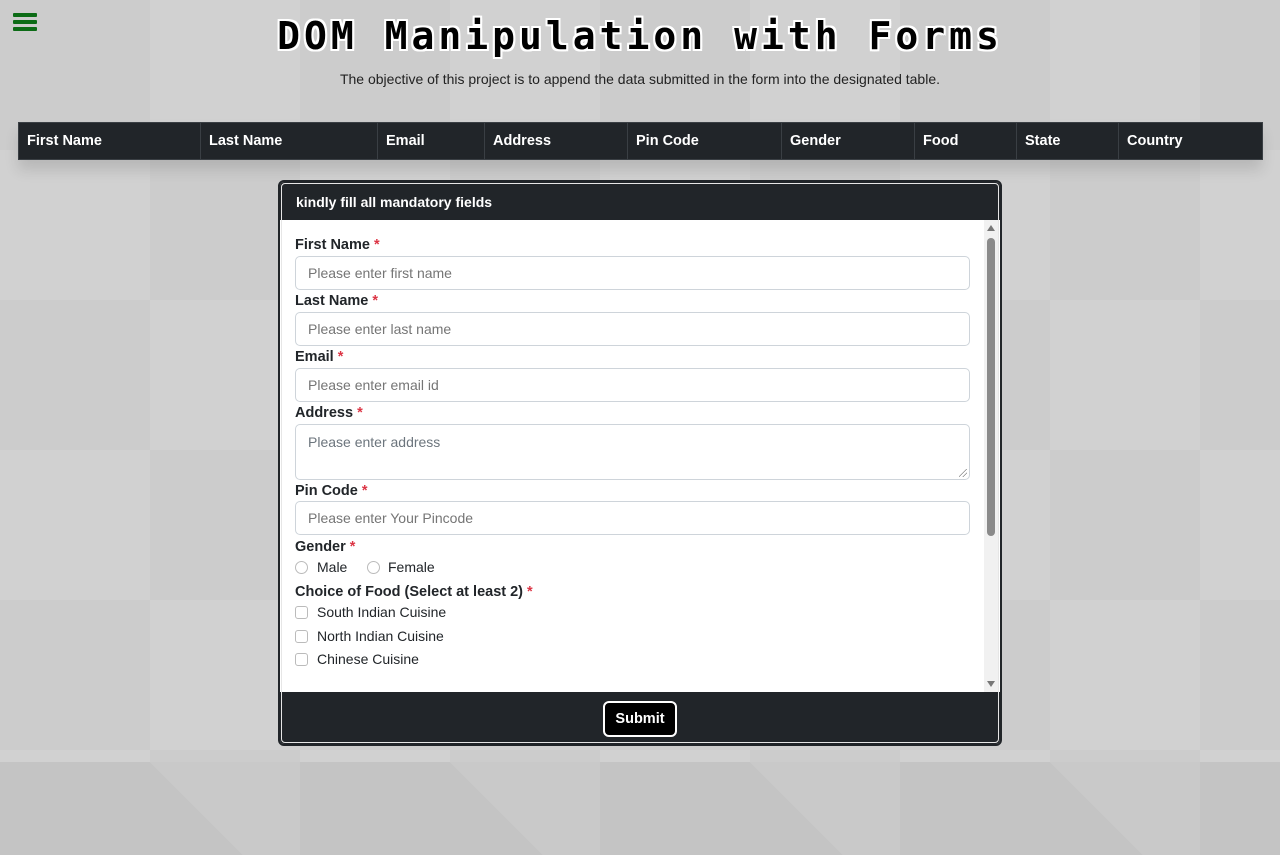 This screenshot has width=1280, height=855. What do you see at coordinates (381, 612) in the screenshot?
I see `food-south-indian-label: South Indian Cuisine` at bounding box center [381, 612].